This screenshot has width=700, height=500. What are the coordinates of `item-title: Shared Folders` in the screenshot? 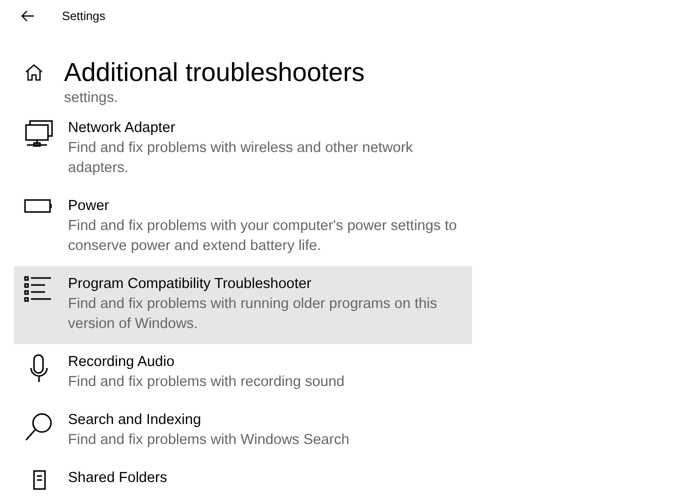 It's located at (118, 478).